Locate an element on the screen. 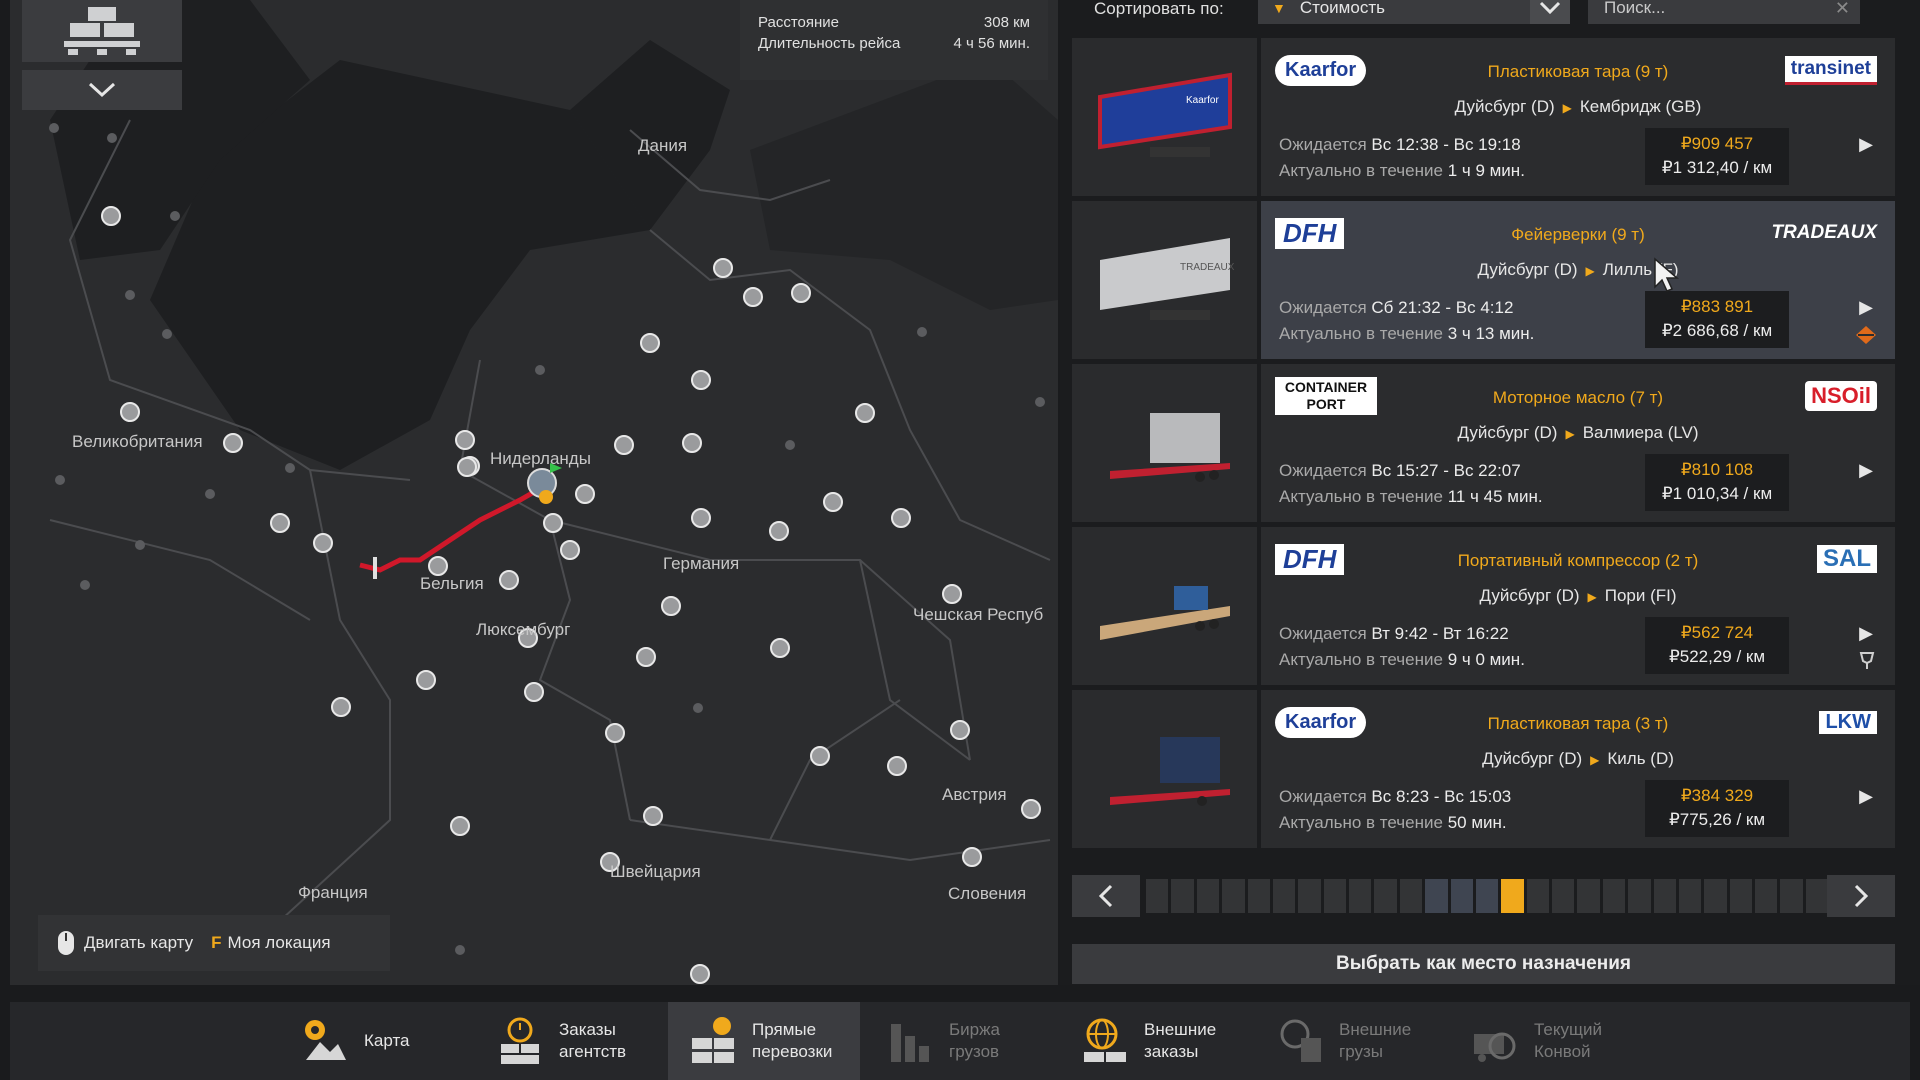 This screenshot has height=1080, width=1920. clear-search-icon: ✕ is located at coordinates (1842, 9).